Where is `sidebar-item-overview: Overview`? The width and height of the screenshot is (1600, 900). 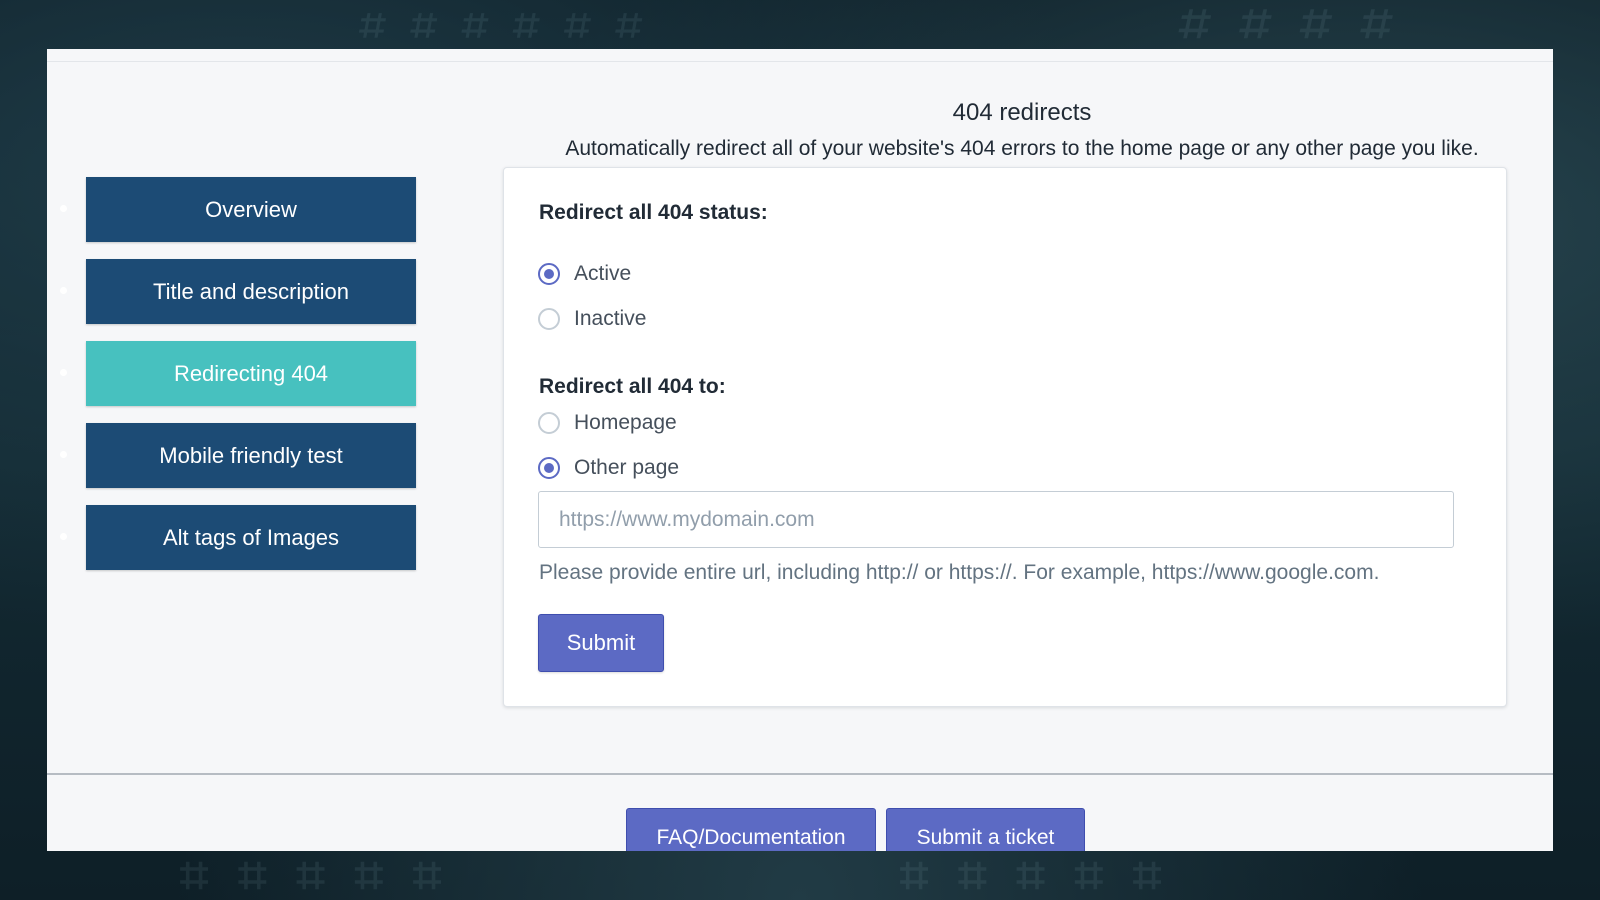
sidebar-item-overview: Overview is located at coordinates (238, 209).